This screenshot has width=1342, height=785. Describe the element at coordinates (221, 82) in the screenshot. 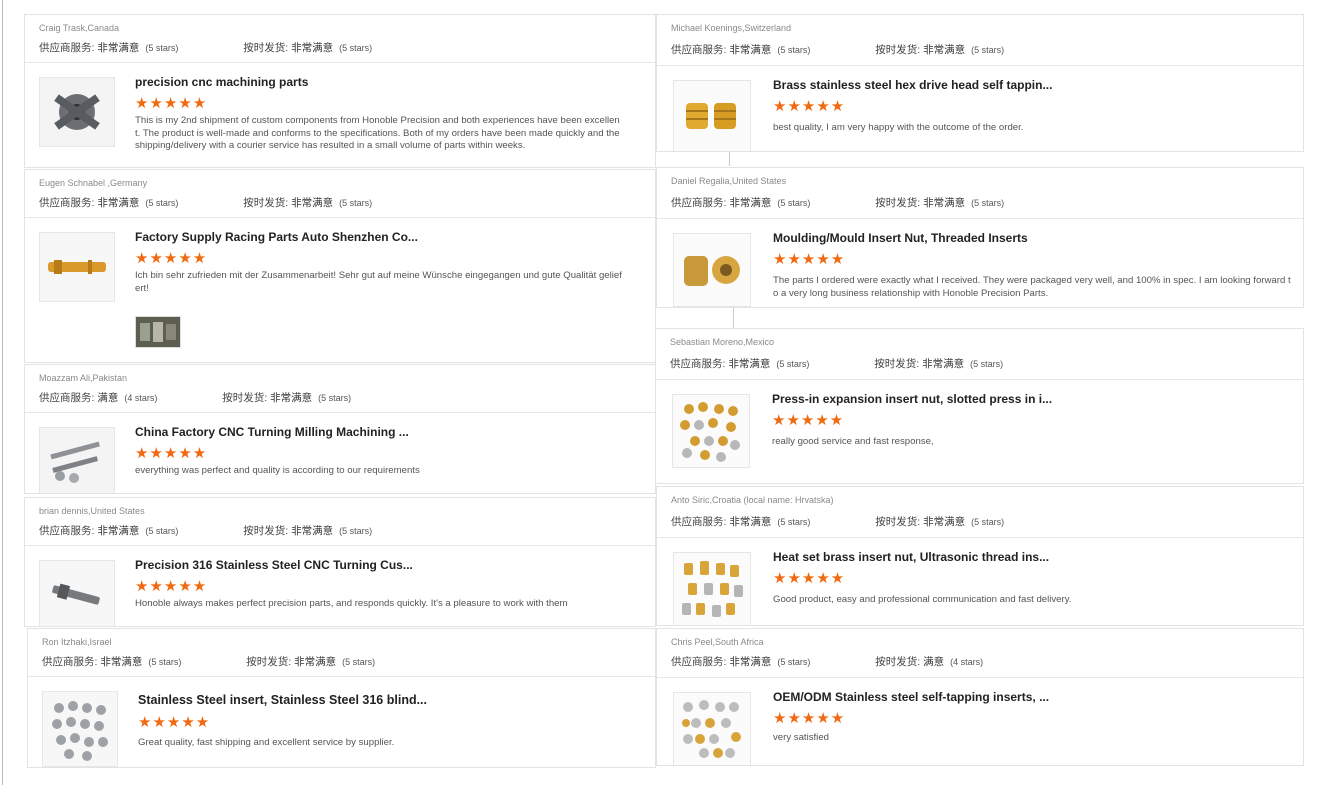

I see `product-title-link: precision cnc machining parts` at that location.